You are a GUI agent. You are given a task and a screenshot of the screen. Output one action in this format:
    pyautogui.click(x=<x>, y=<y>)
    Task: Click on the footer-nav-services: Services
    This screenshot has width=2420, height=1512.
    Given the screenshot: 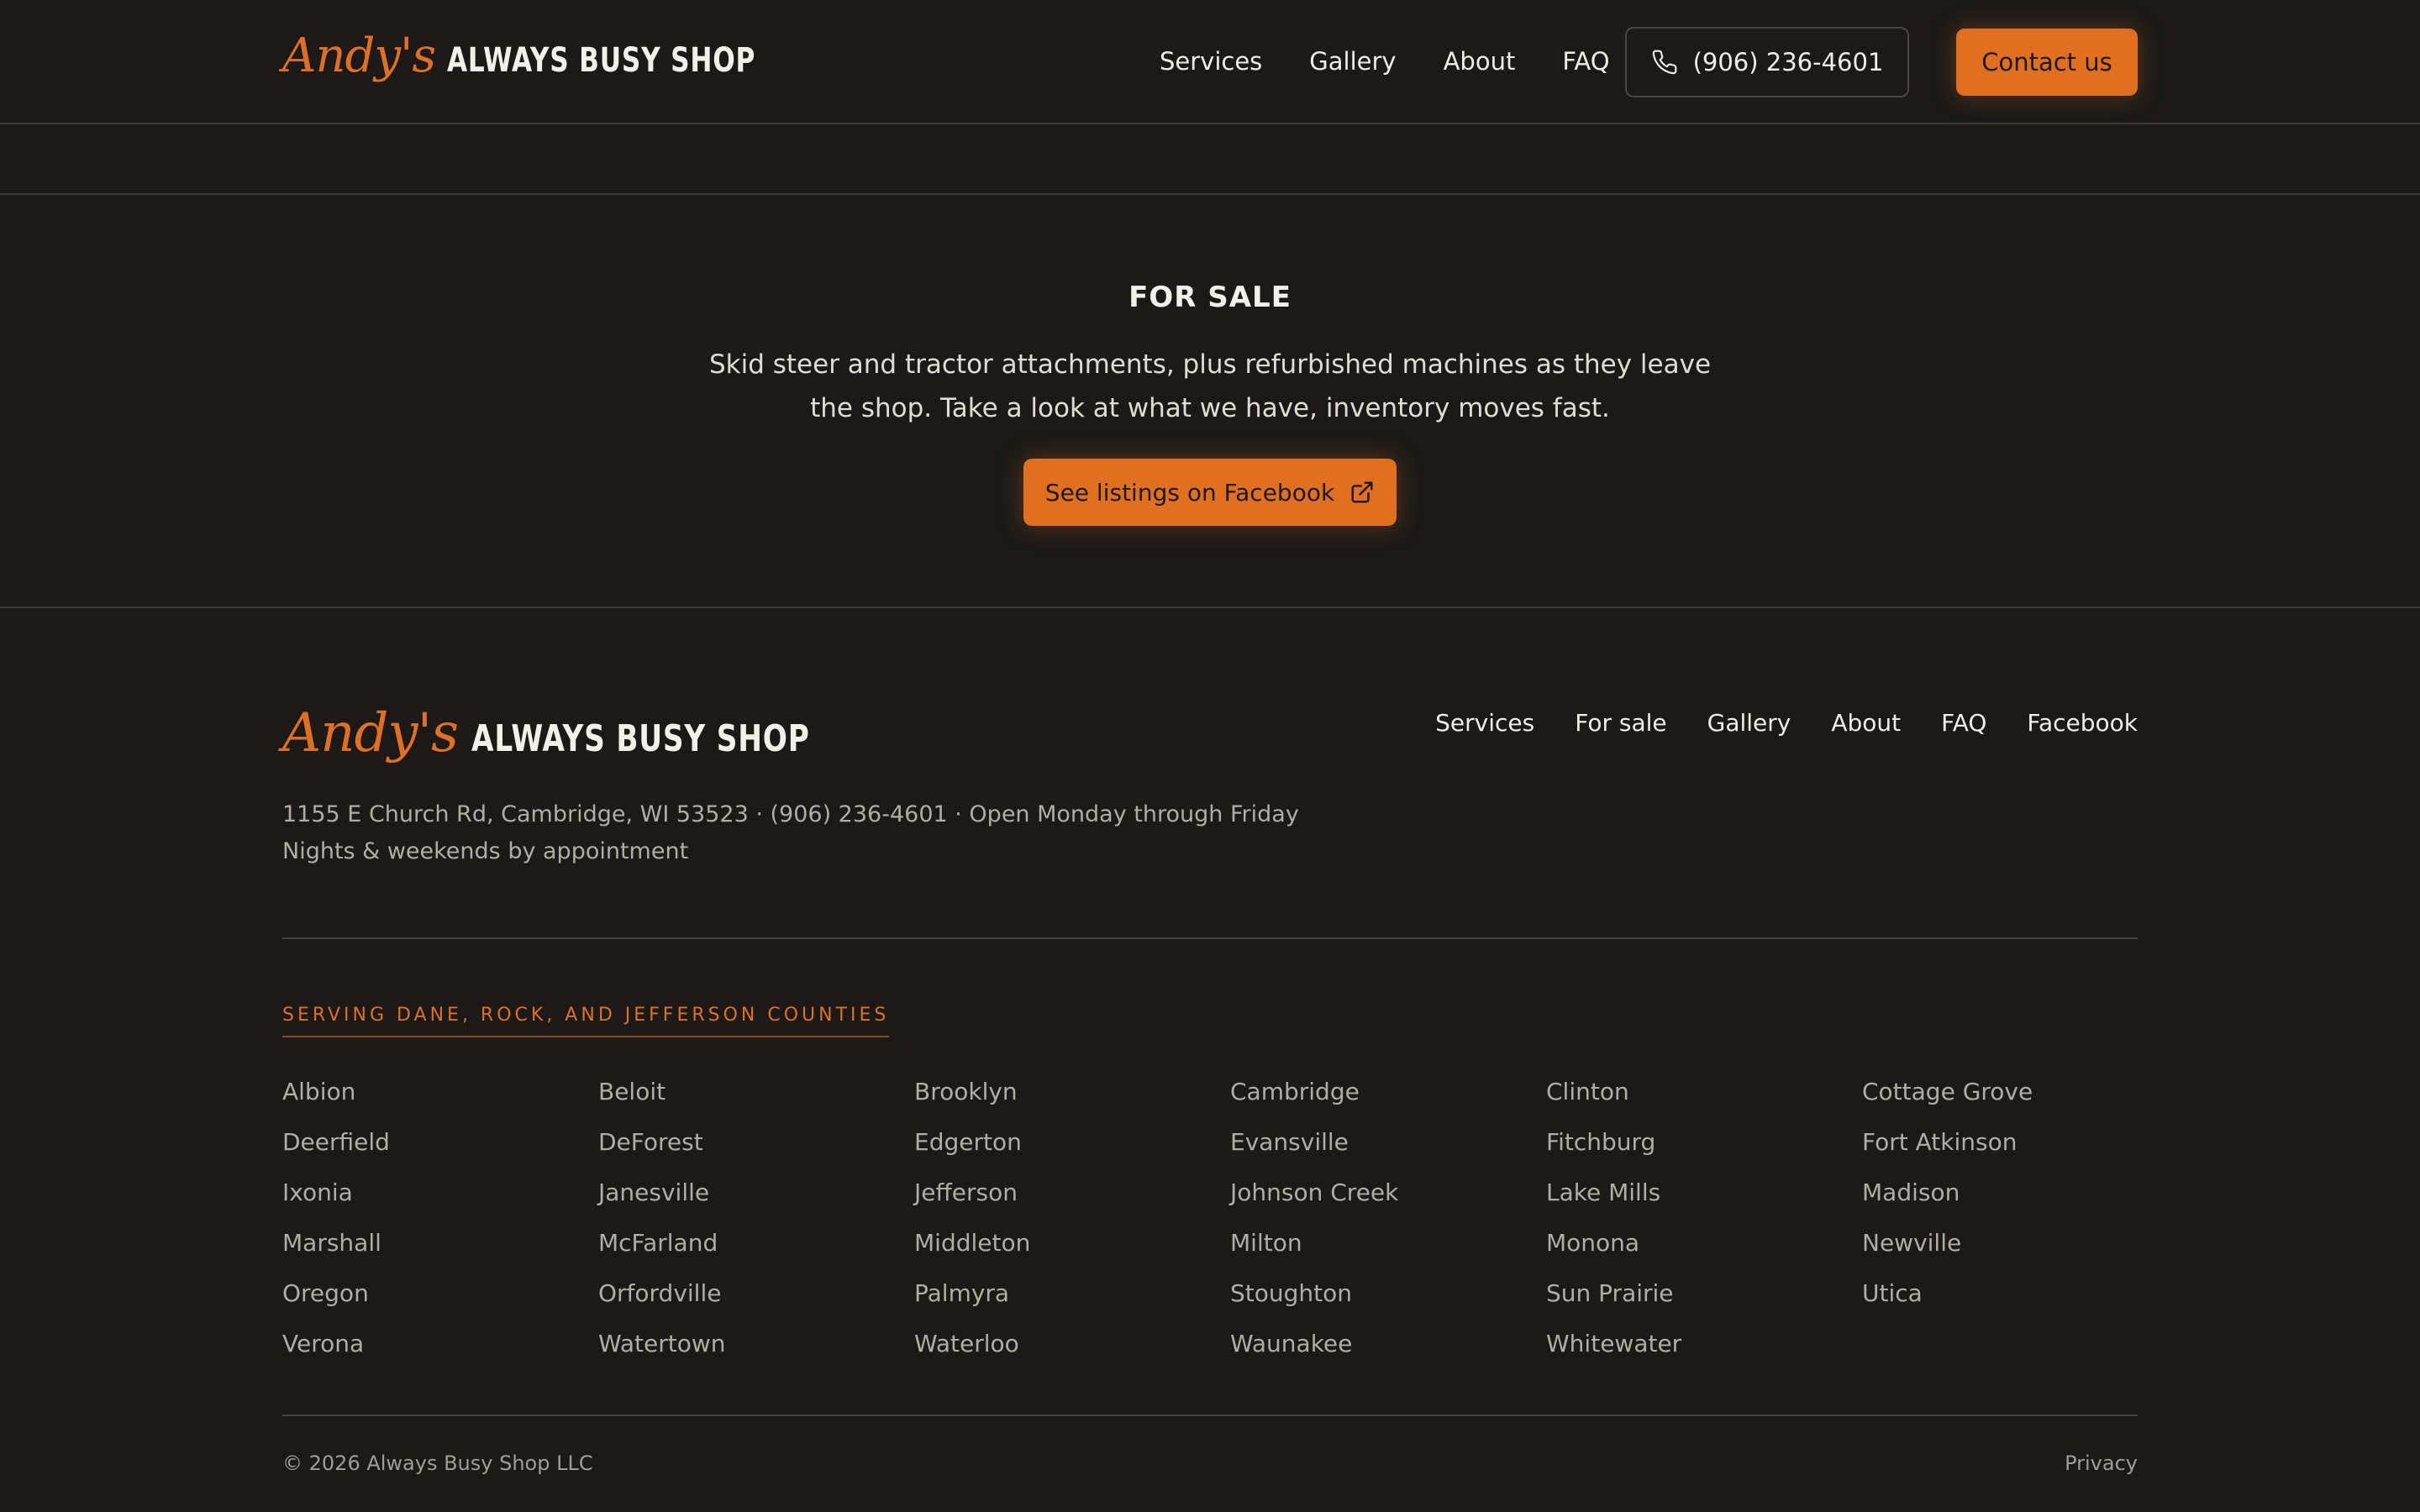 What is the action you would take?
    pyautogui.click(x=1484, y=723)
    